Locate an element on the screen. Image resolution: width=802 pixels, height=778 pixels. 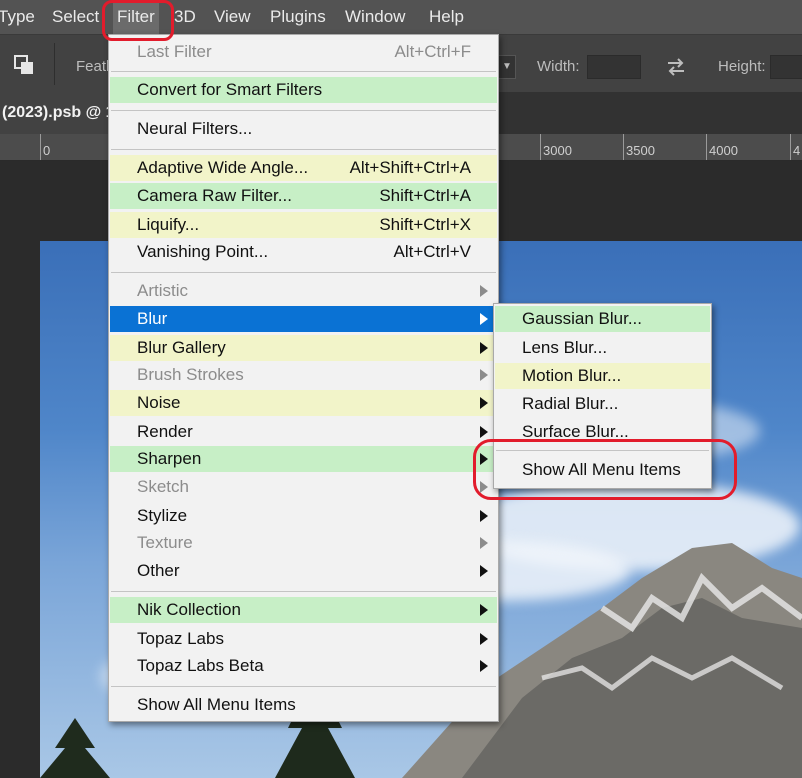
menu-item-label: Sharpen is located at coordinates (169, 458).